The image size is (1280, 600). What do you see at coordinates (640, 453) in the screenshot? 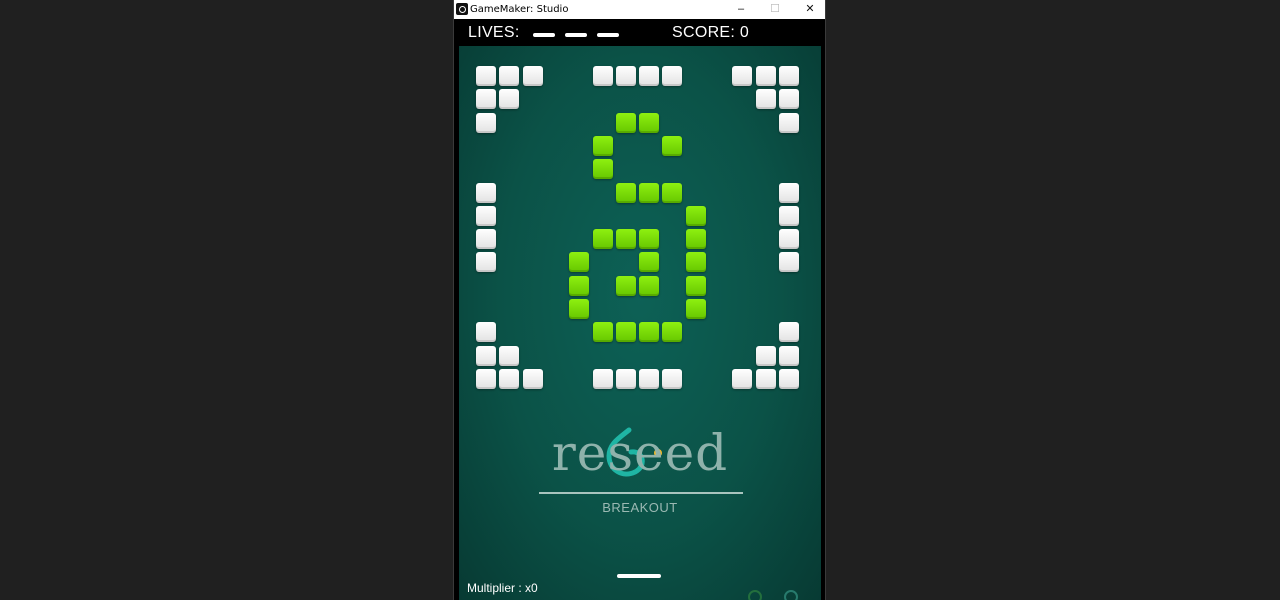
I see `brand-wordmark: reseed` at bounding box center [640, 453].